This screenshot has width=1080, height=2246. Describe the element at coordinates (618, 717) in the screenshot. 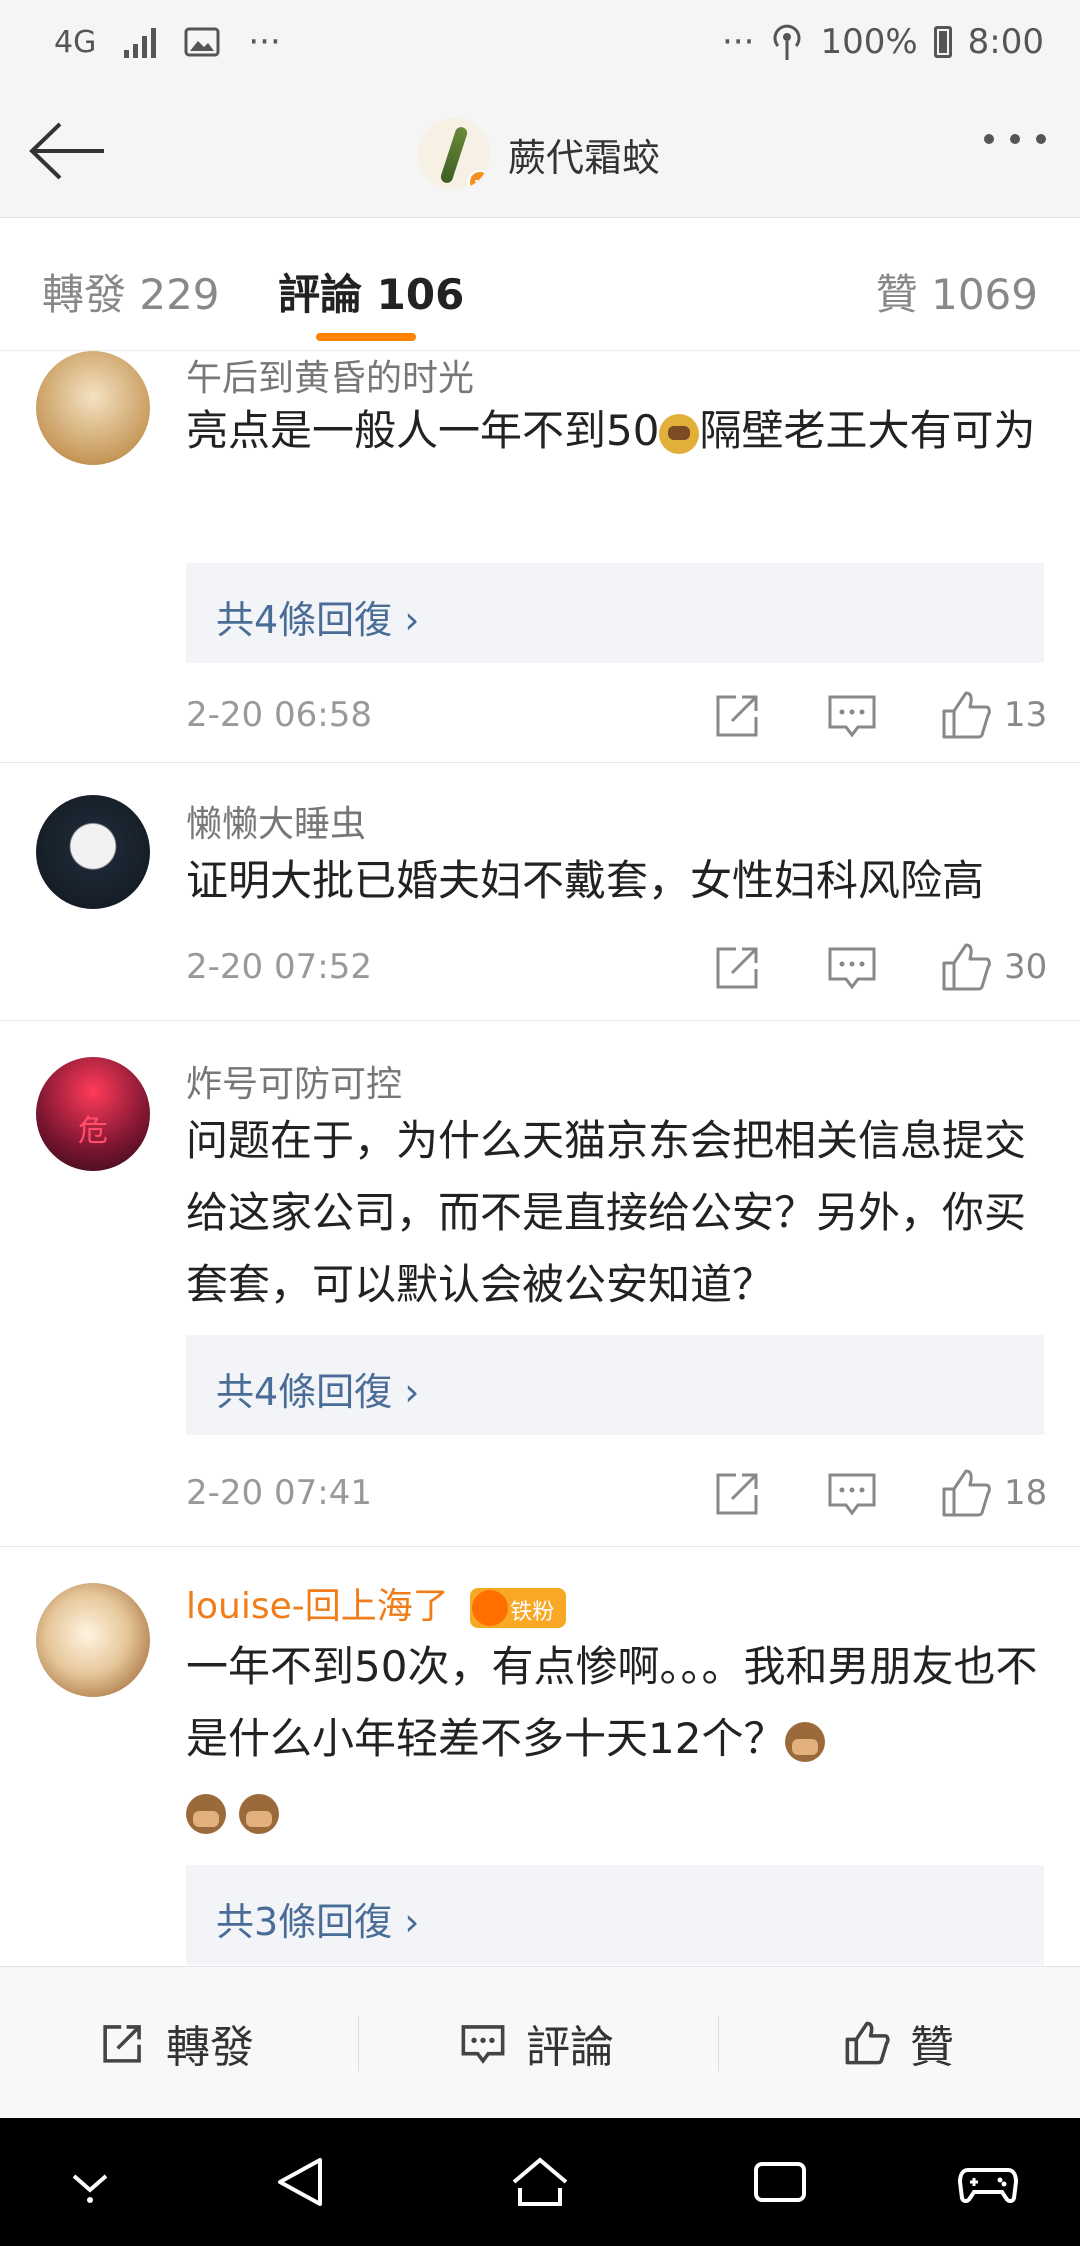

I see `comment-meta: 2-20 06:58 13` at that location.